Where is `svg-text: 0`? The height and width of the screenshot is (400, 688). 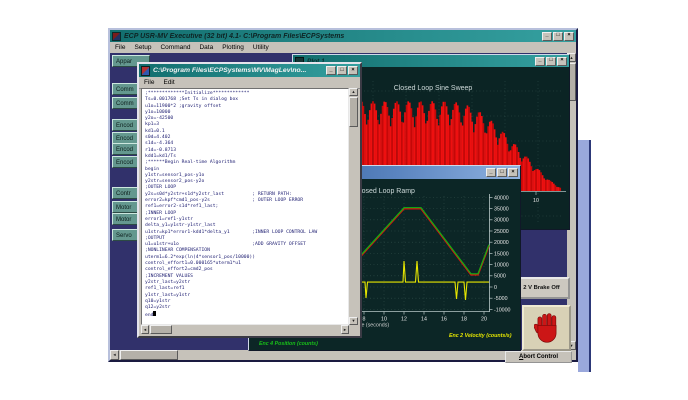 svg-text: 0 is located at coordinates (495, 288).